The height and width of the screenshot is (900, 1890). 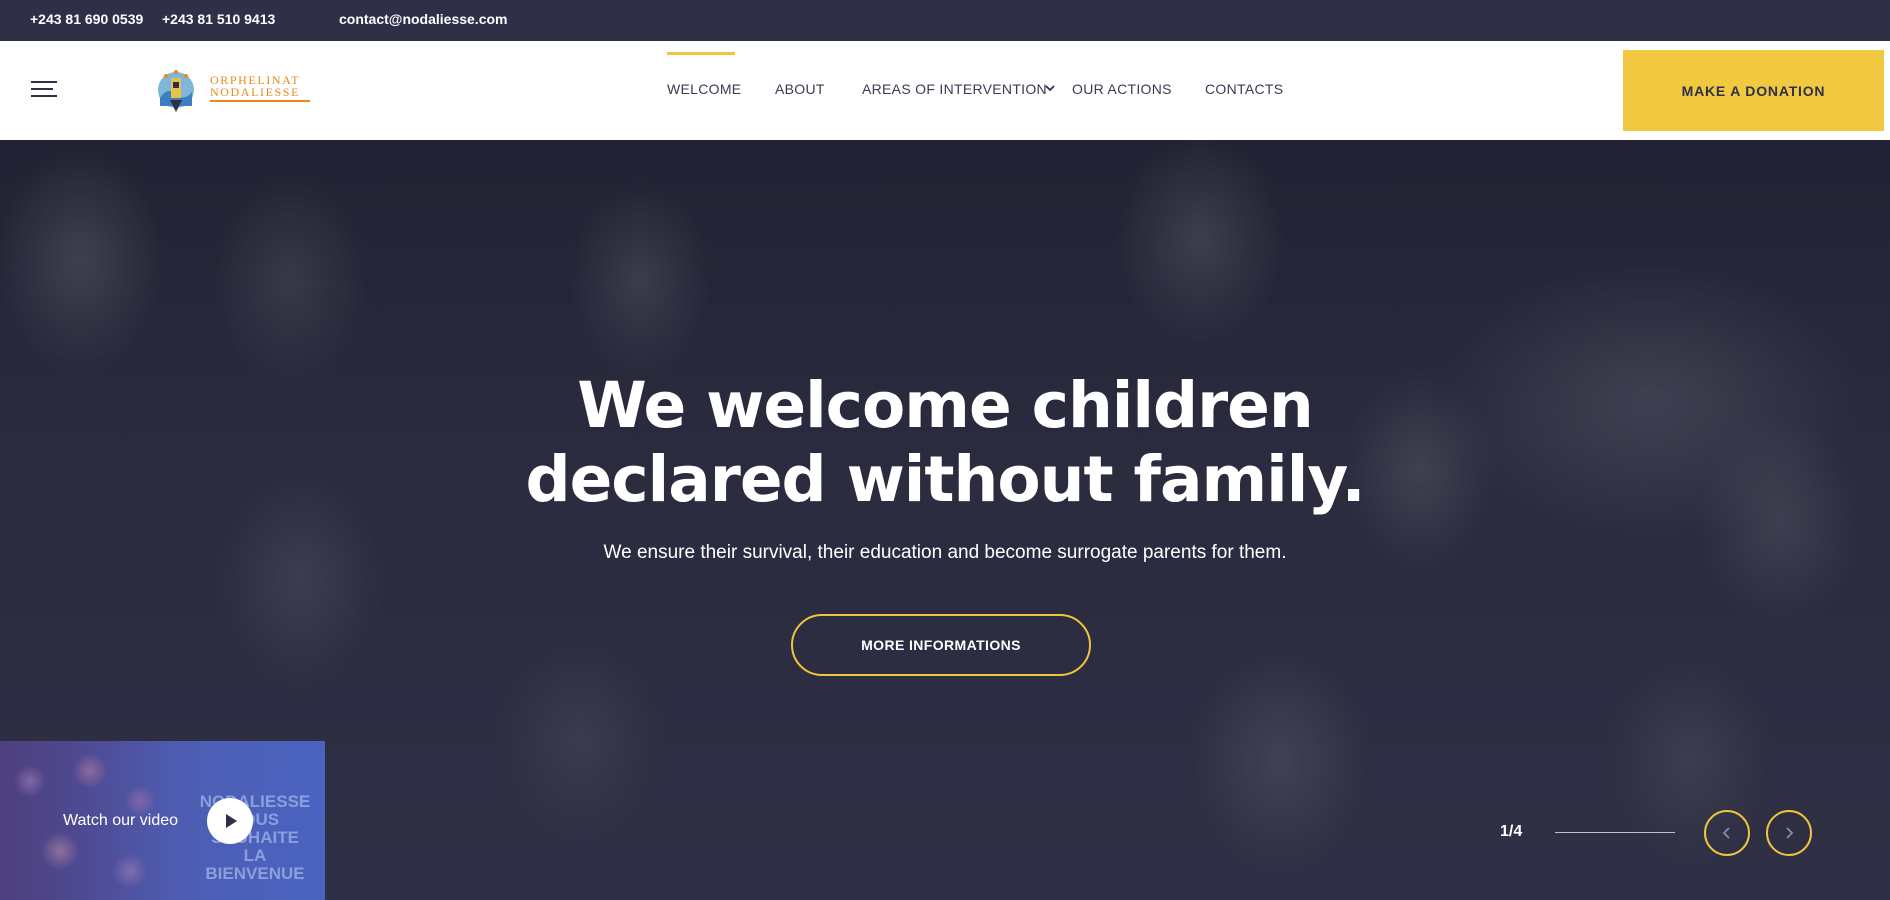 What do you see at coordinates (1511, 831) in the screenshot?
I see `slide-counter: 1/4` at bounding box center [1511, 831].